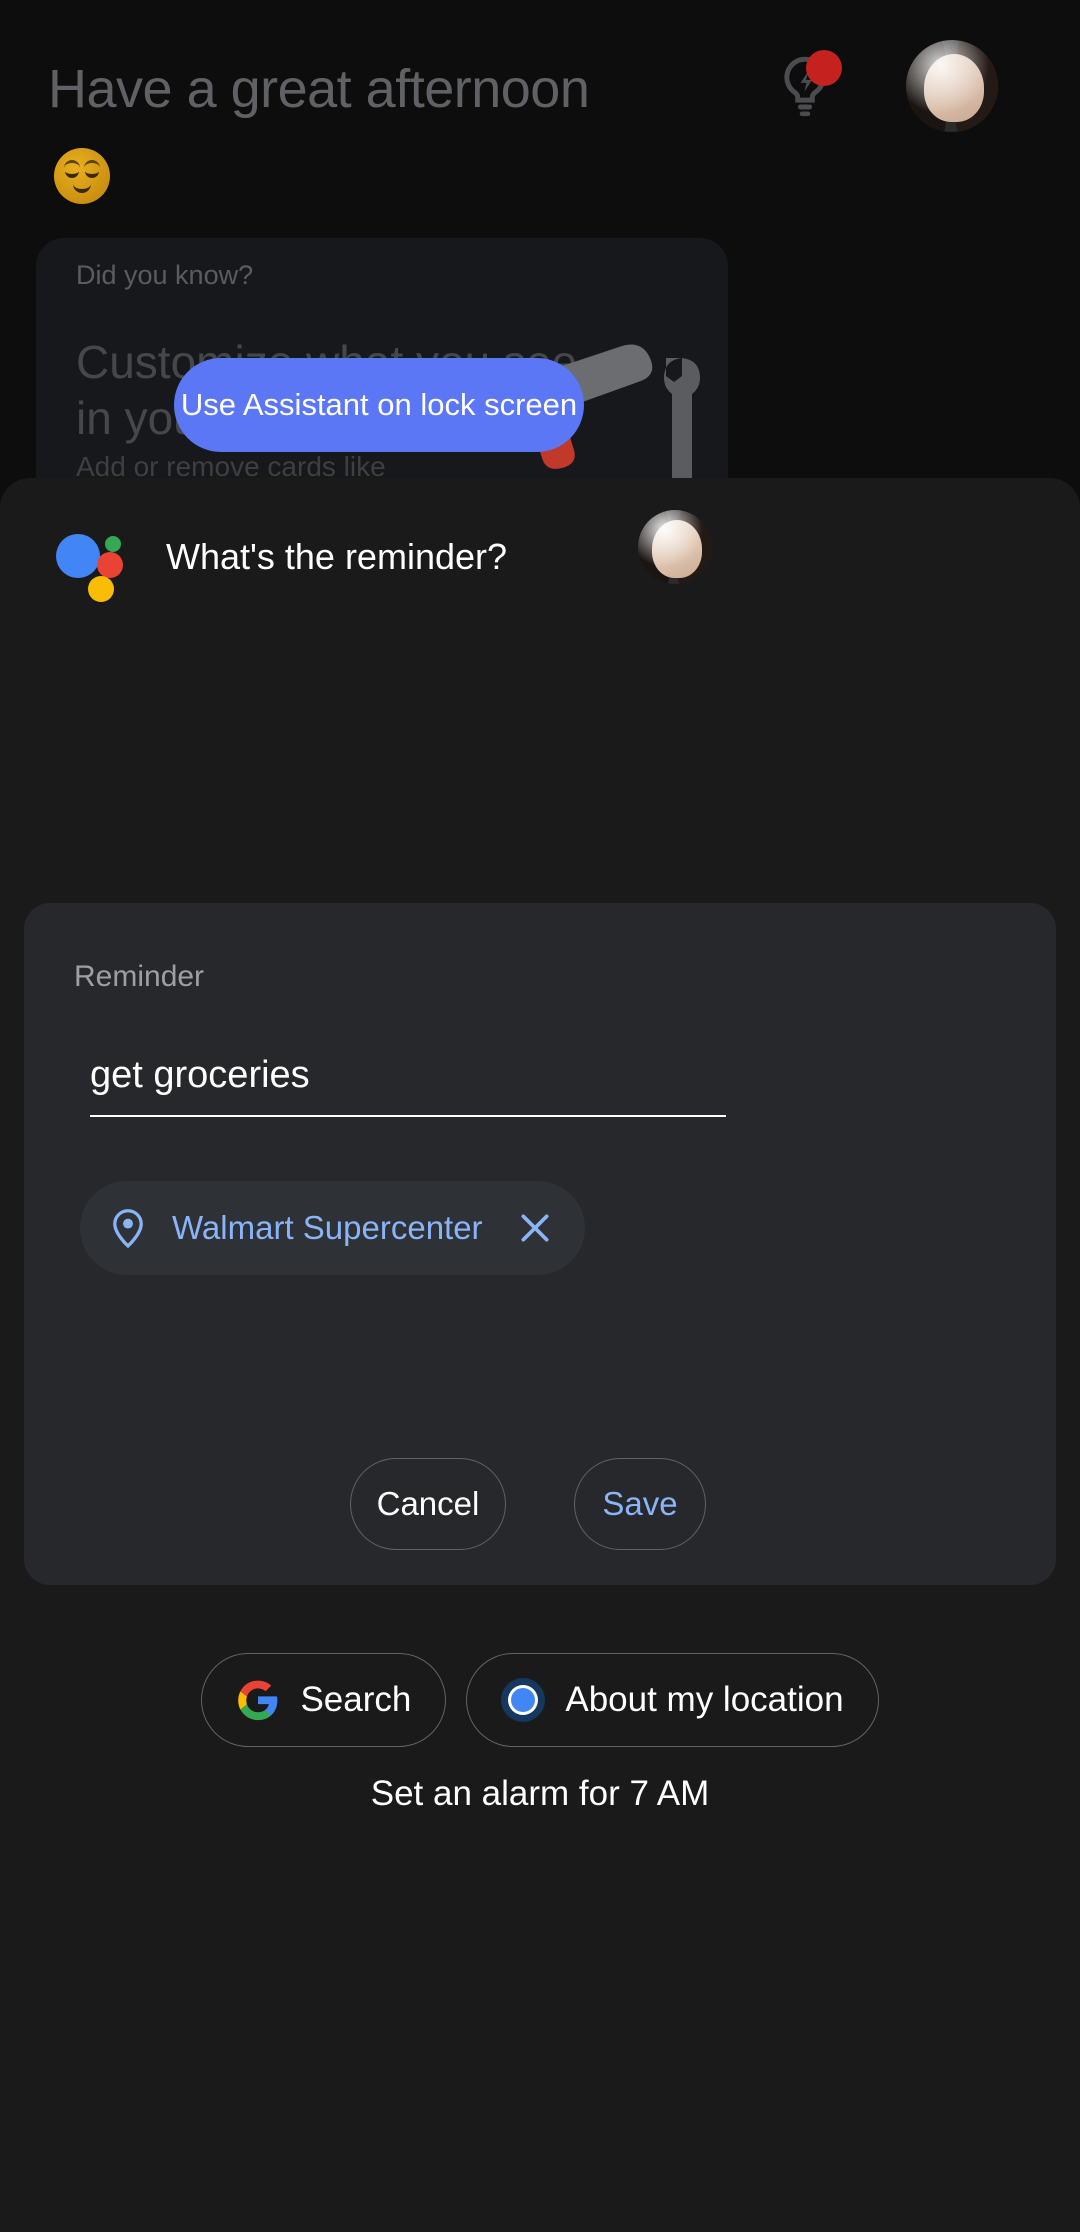 The width and height of the screenshot is (1080, 2232). I want to click on tooltip-label: Use Assistant on lock screen, so click(379, 404).